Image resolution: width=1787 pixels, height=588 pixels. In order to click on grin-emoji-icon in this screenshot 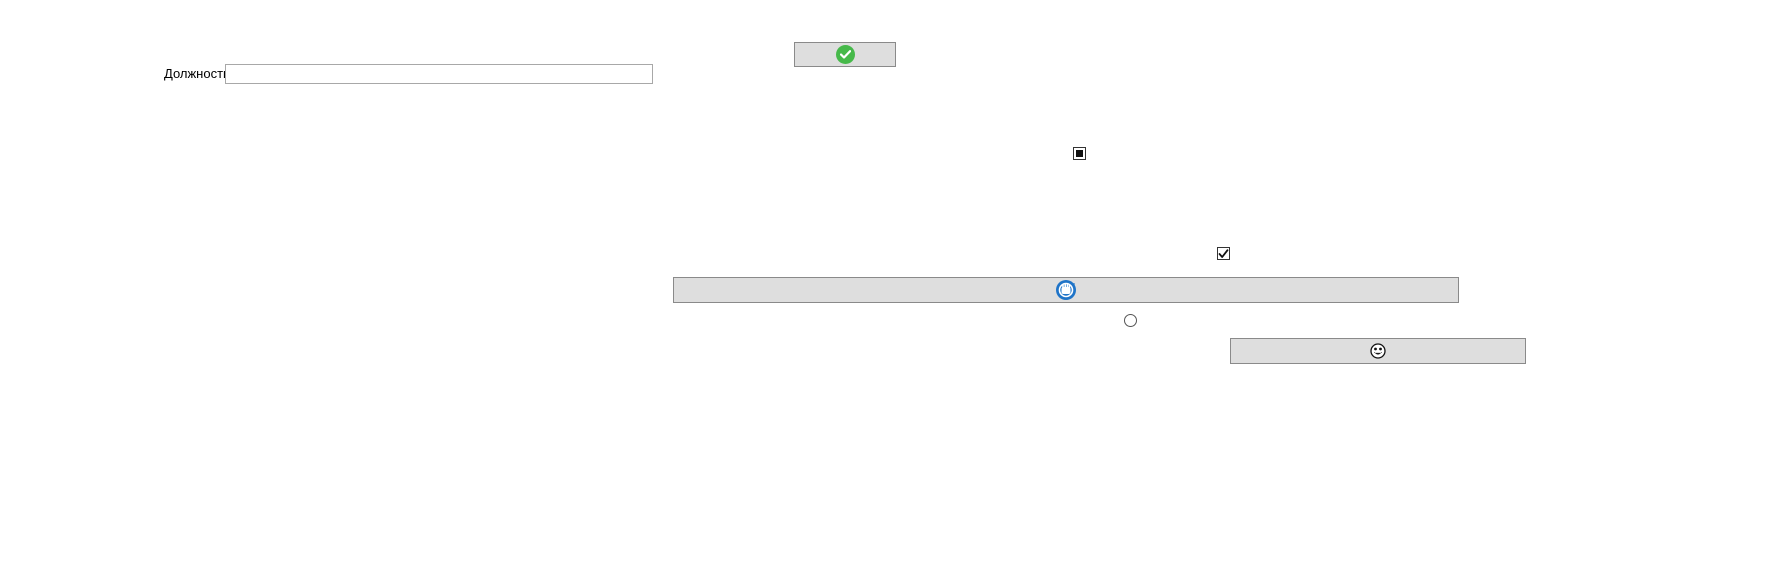, I will do `click(1378, 351)`.